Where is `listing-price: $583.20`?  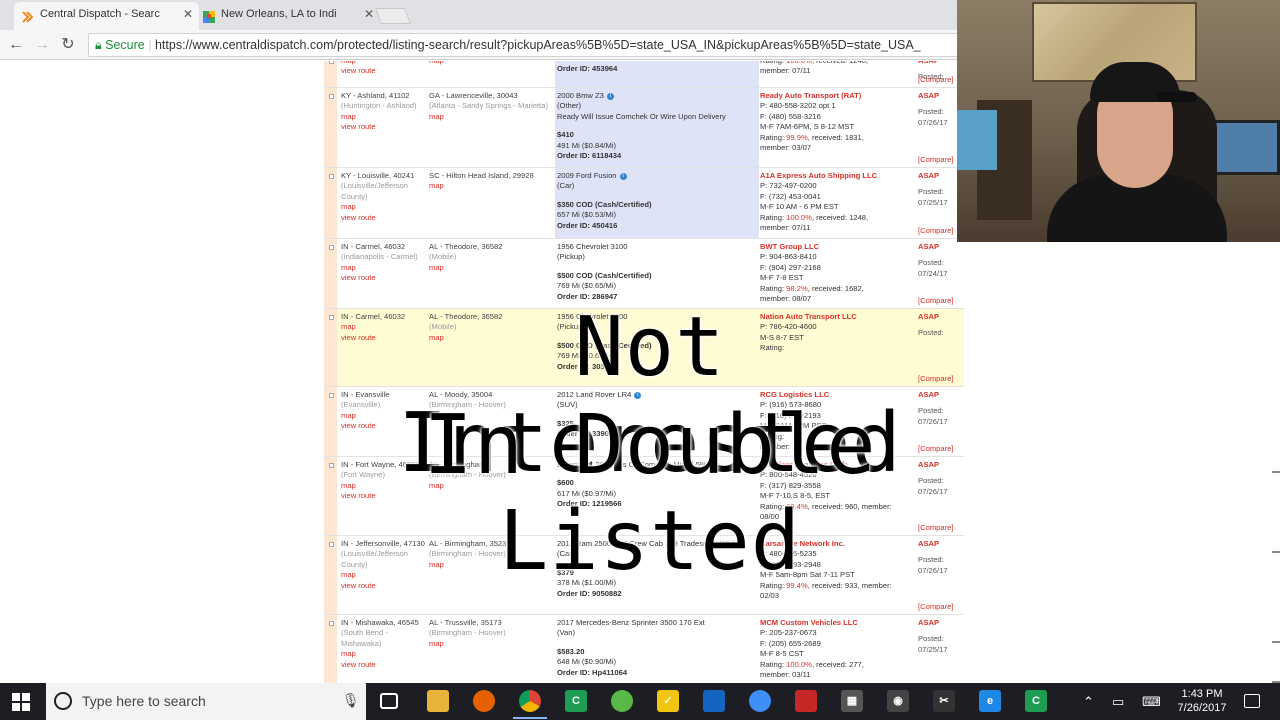 listing-price: $583.20 is located at coordinates (571, 651).